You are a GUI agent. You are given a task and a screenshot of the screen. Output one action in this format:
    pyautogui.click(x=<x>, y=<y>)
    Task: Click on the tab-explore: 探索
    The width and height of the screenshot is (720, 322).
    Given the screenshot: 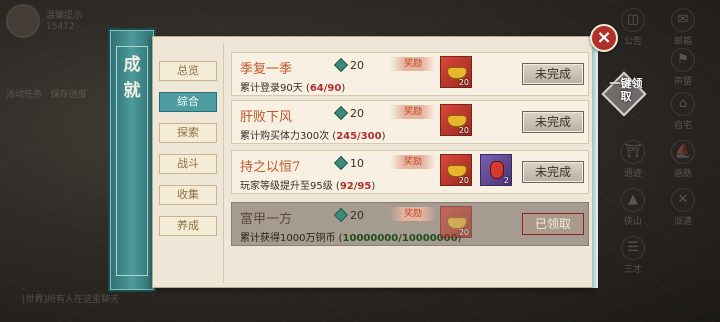 What is the action you would take?
    pyautogui.click(x=188, y=133)
    